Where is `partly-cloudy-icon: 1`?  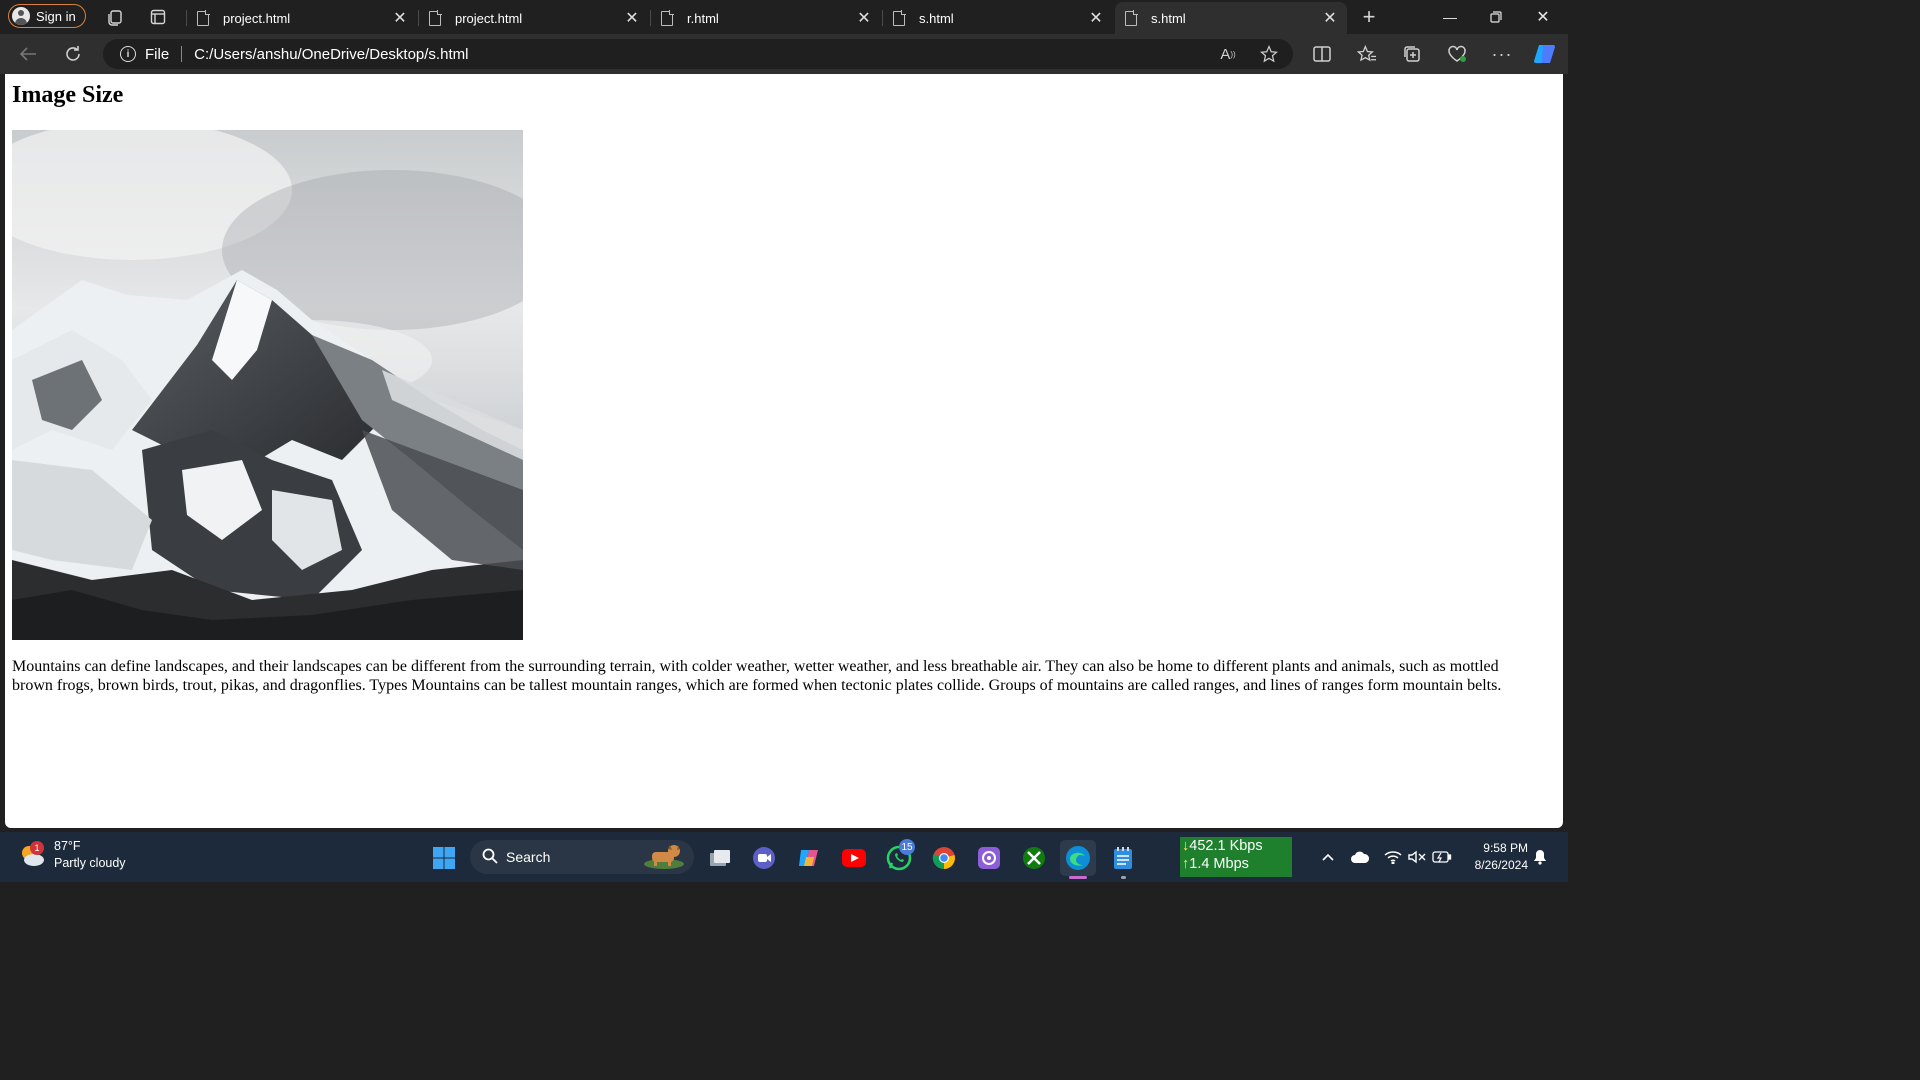 partly-cloudy-icon: 1 is located at coordinates (32, 855).